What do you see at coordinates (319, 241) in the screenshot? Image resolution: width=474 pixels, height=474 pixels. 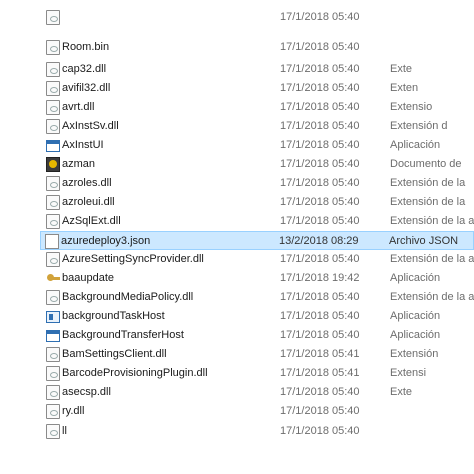 I see `file-date-modified: 13/2/2018 08:29` at bounding box center [319, 241].